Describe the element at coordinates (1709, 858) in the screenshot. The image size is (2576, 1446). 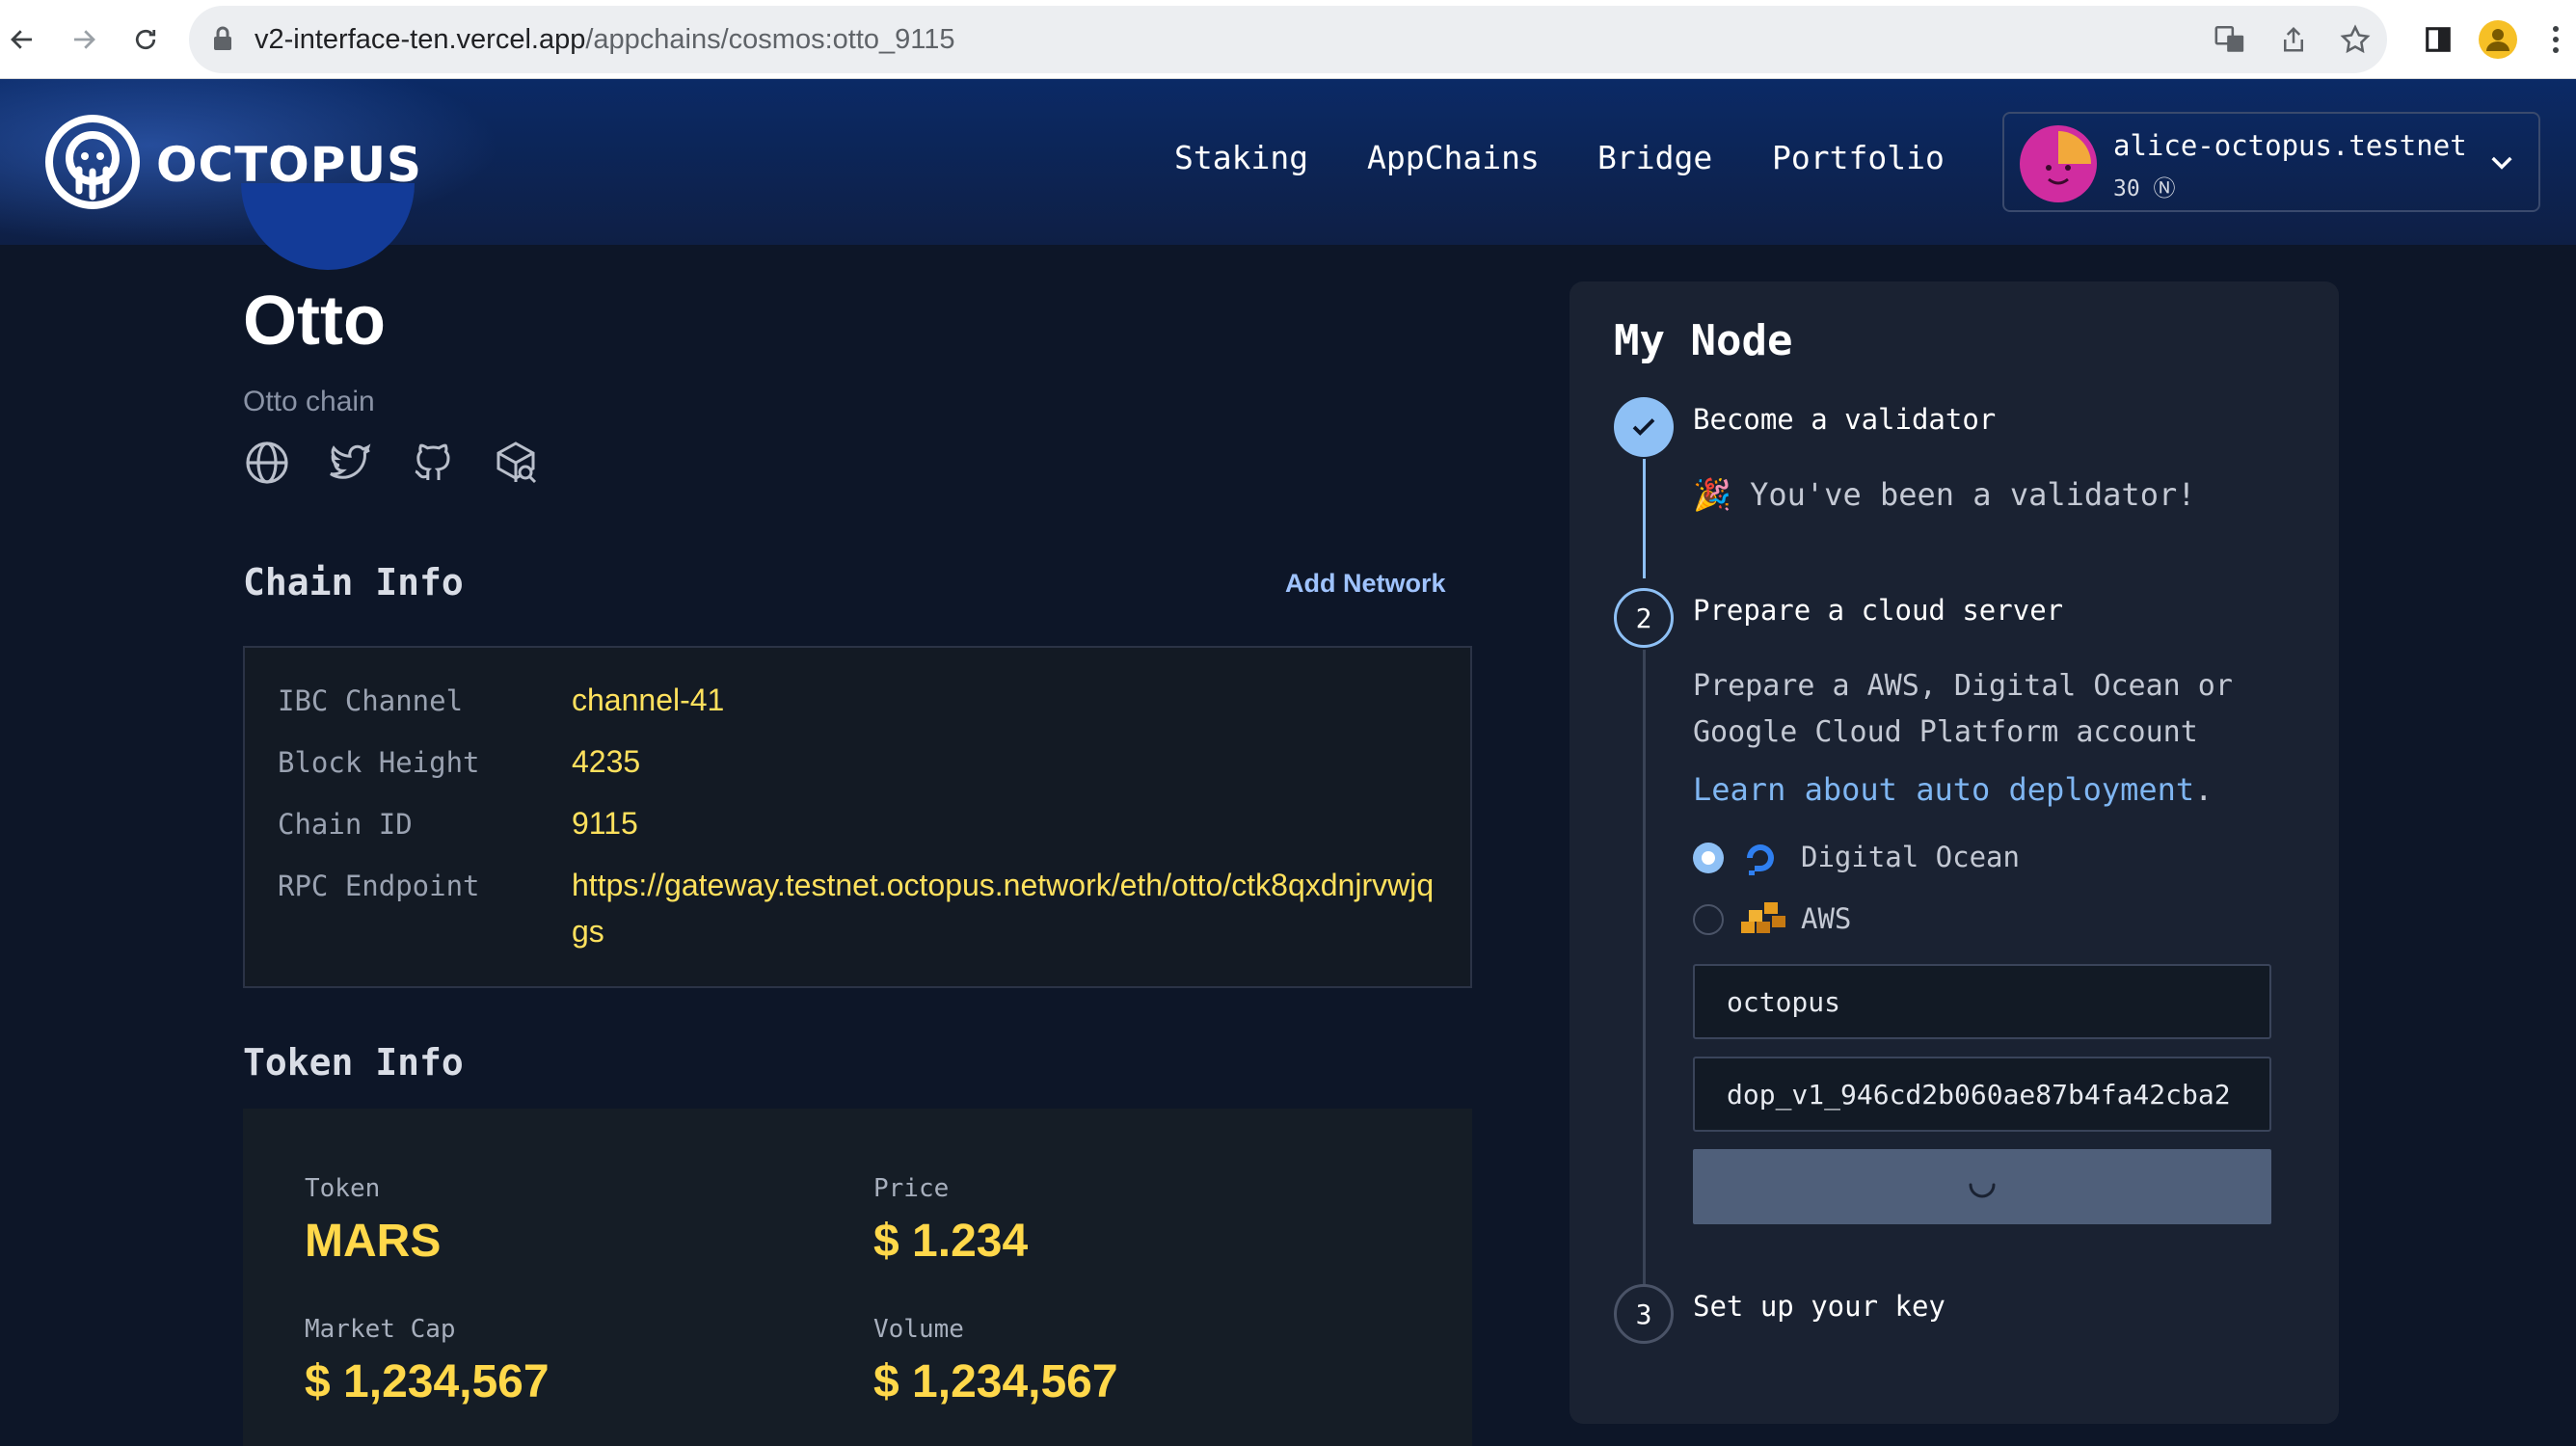
I see `radio-selected` at that location.